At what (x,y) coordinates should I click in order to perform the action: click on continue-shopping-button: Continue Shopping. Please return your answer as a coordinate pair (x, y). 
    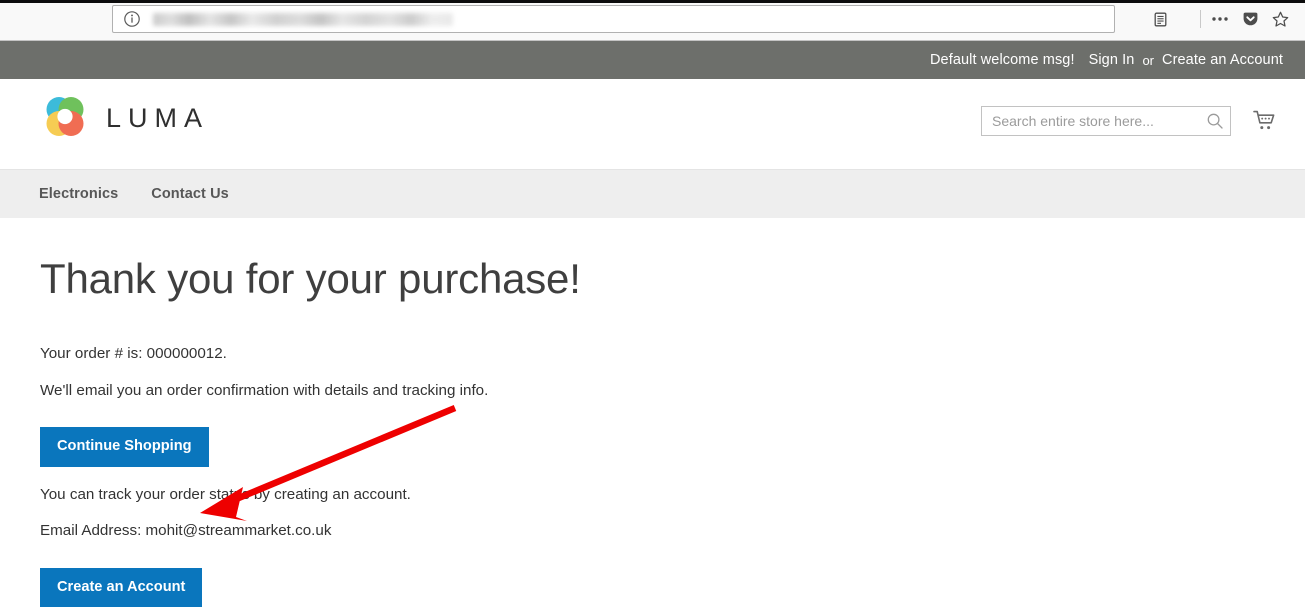
    Looking at the image, I should click on (124, 447).